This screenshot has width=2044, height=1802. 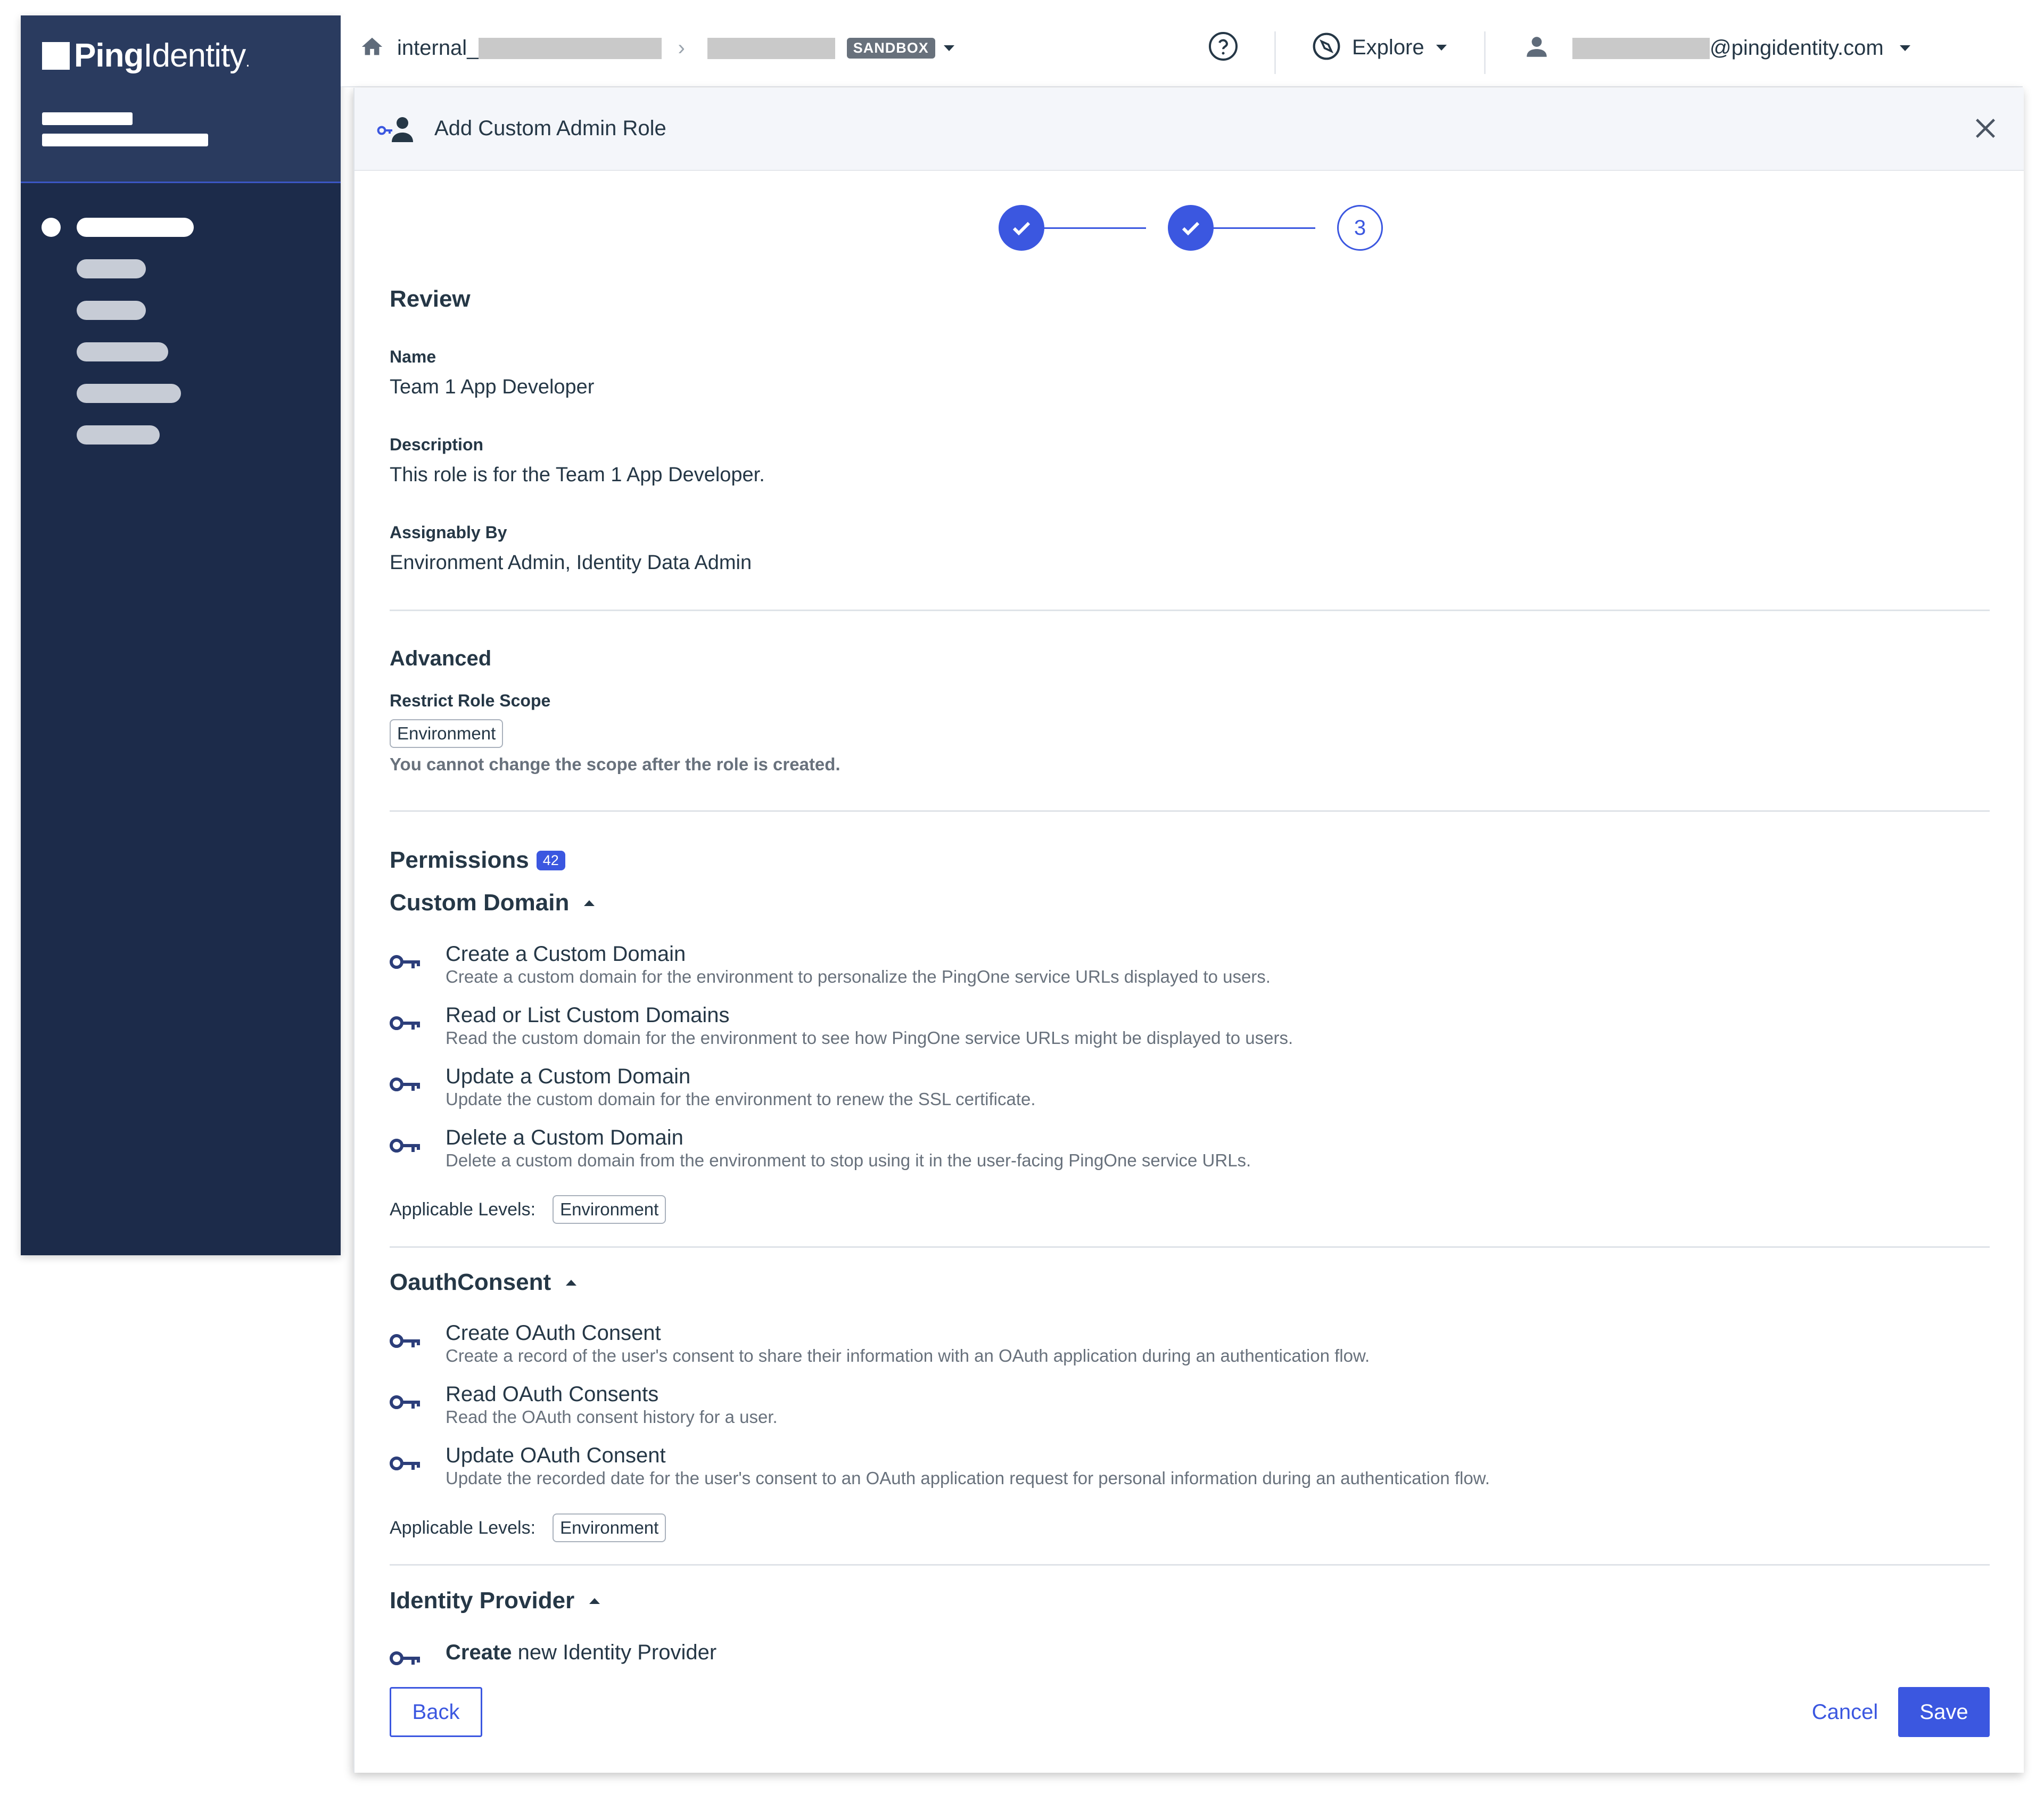 I want to click on user-icon, so click(x=1536, y=48).